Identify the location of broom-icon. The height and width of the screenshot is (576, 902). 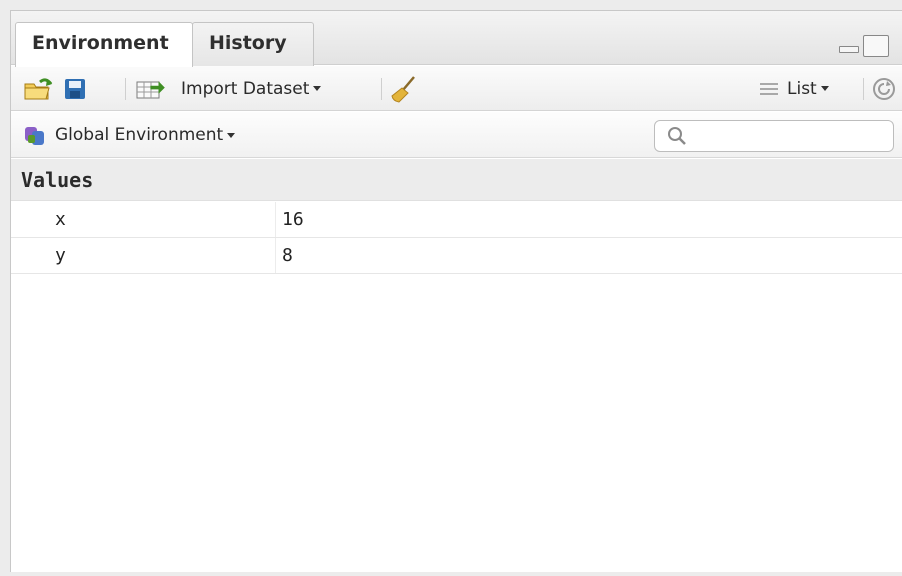
(403, 89).